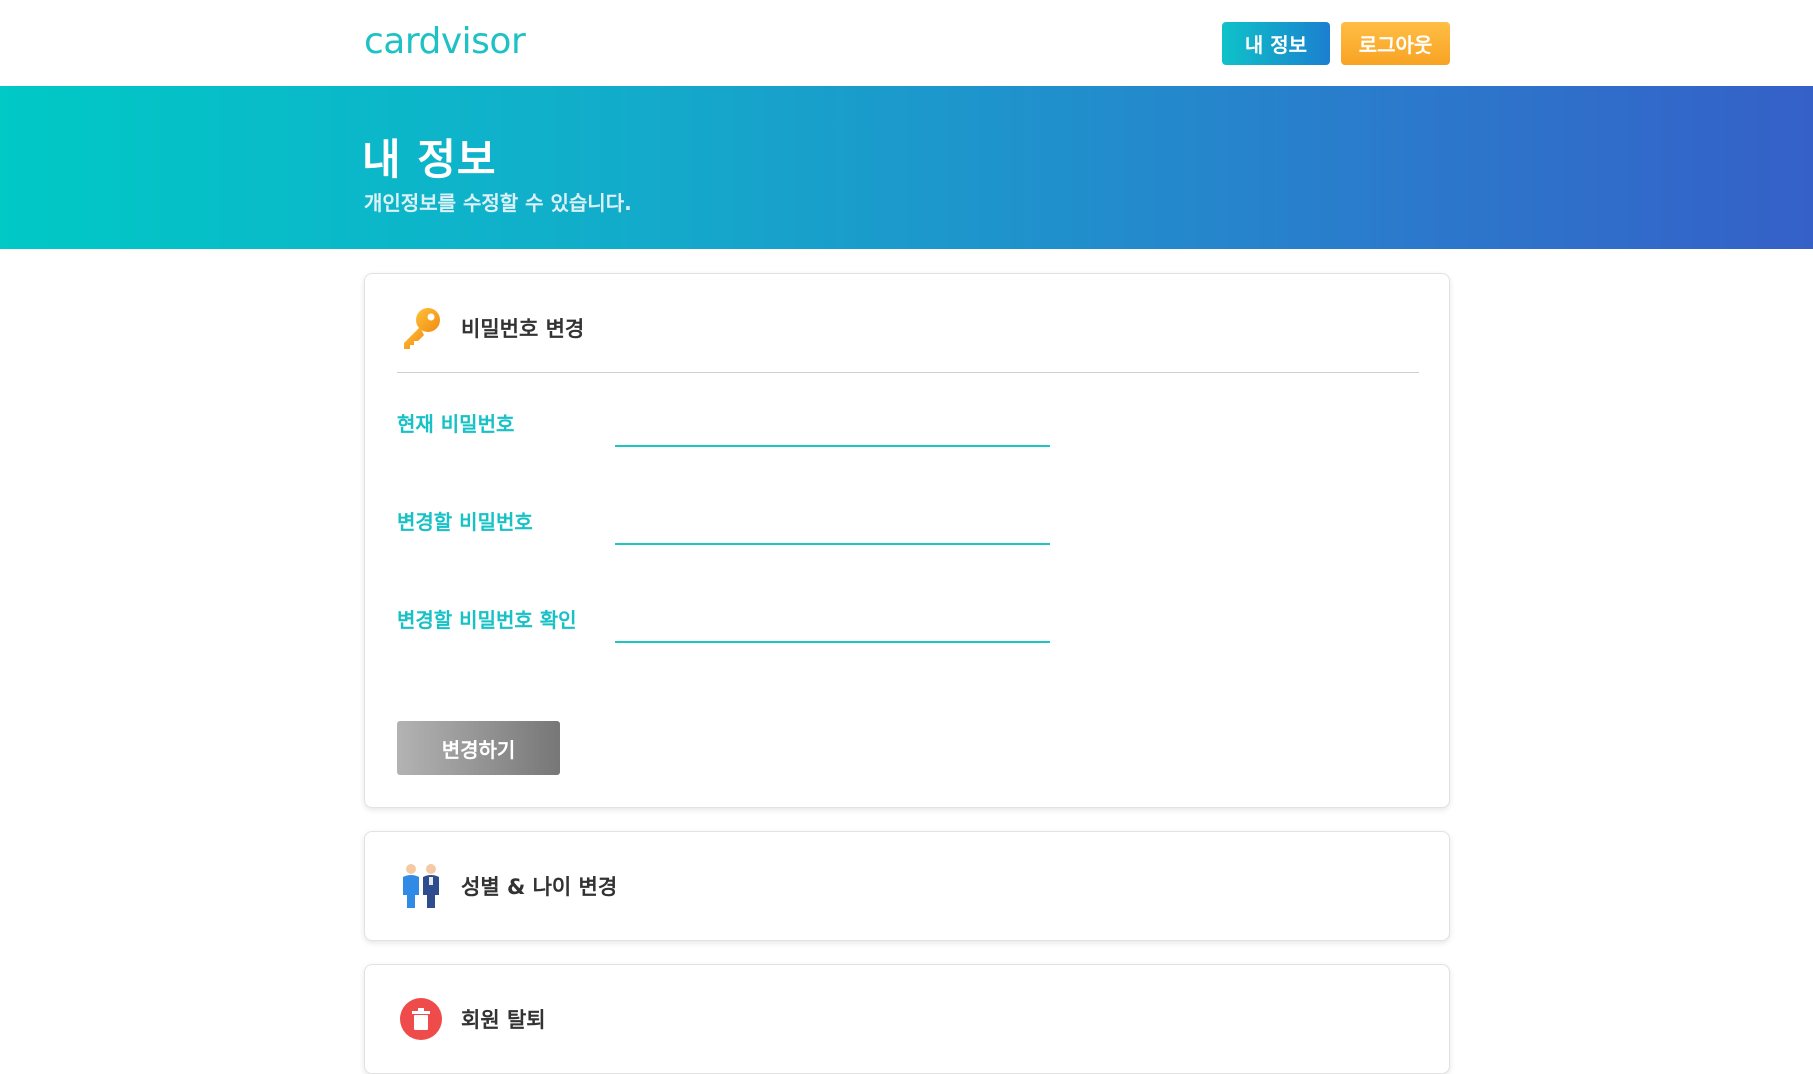 This screenshot has width=1813, height=1074. Describe the element at coordinates (906, 43) in the screenshot. I see `top-navigation-bar: cardvisor 내 정보 로그아웃` at that location.